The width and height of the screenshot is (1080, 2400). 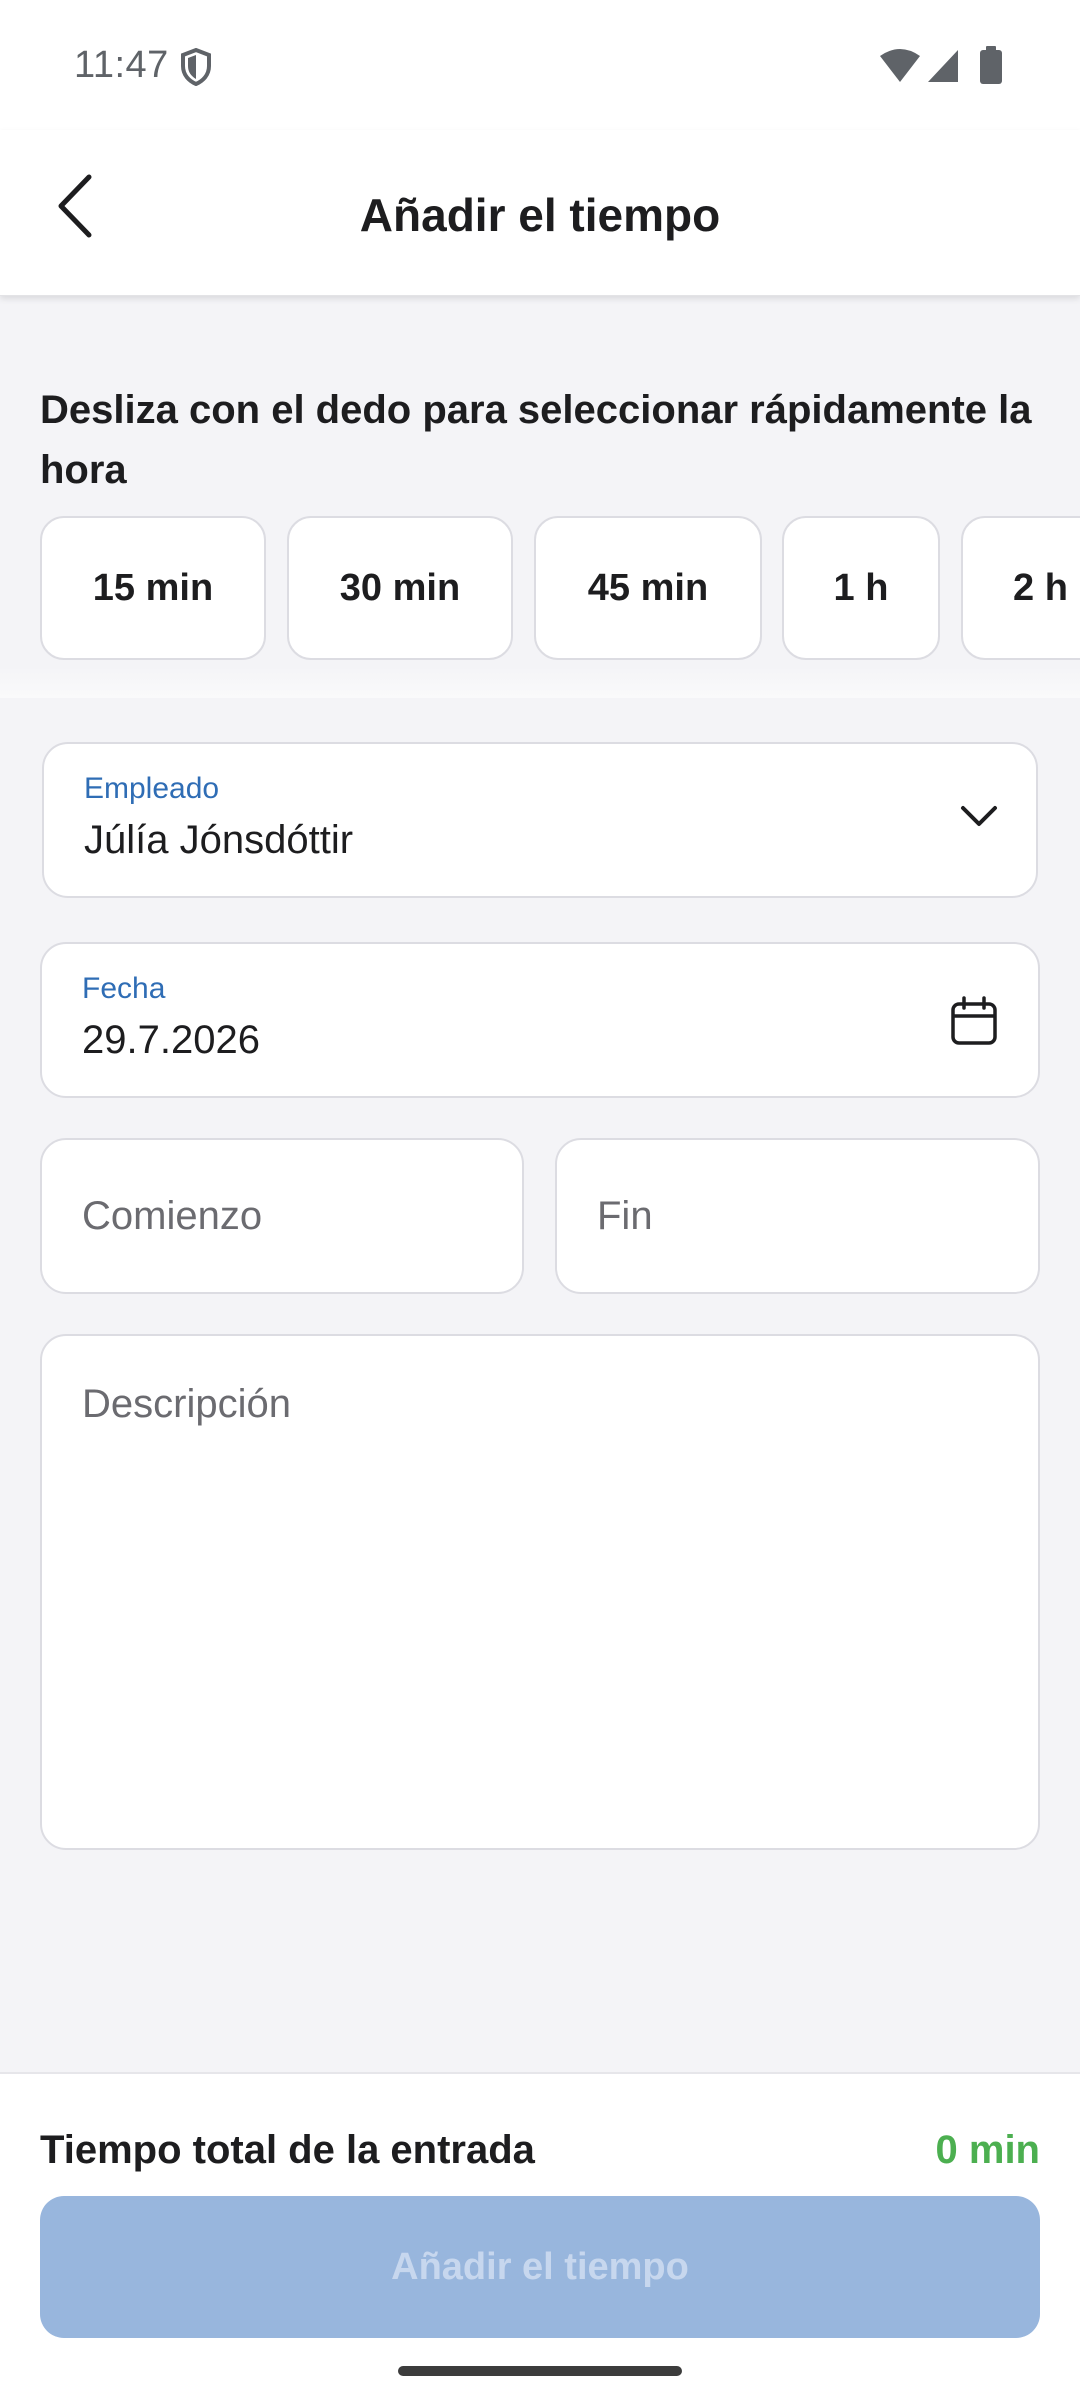 What do you see at coordinates (991, 65) in the screenshot?
I see `battery-icon` at bounding box center [991, 65].